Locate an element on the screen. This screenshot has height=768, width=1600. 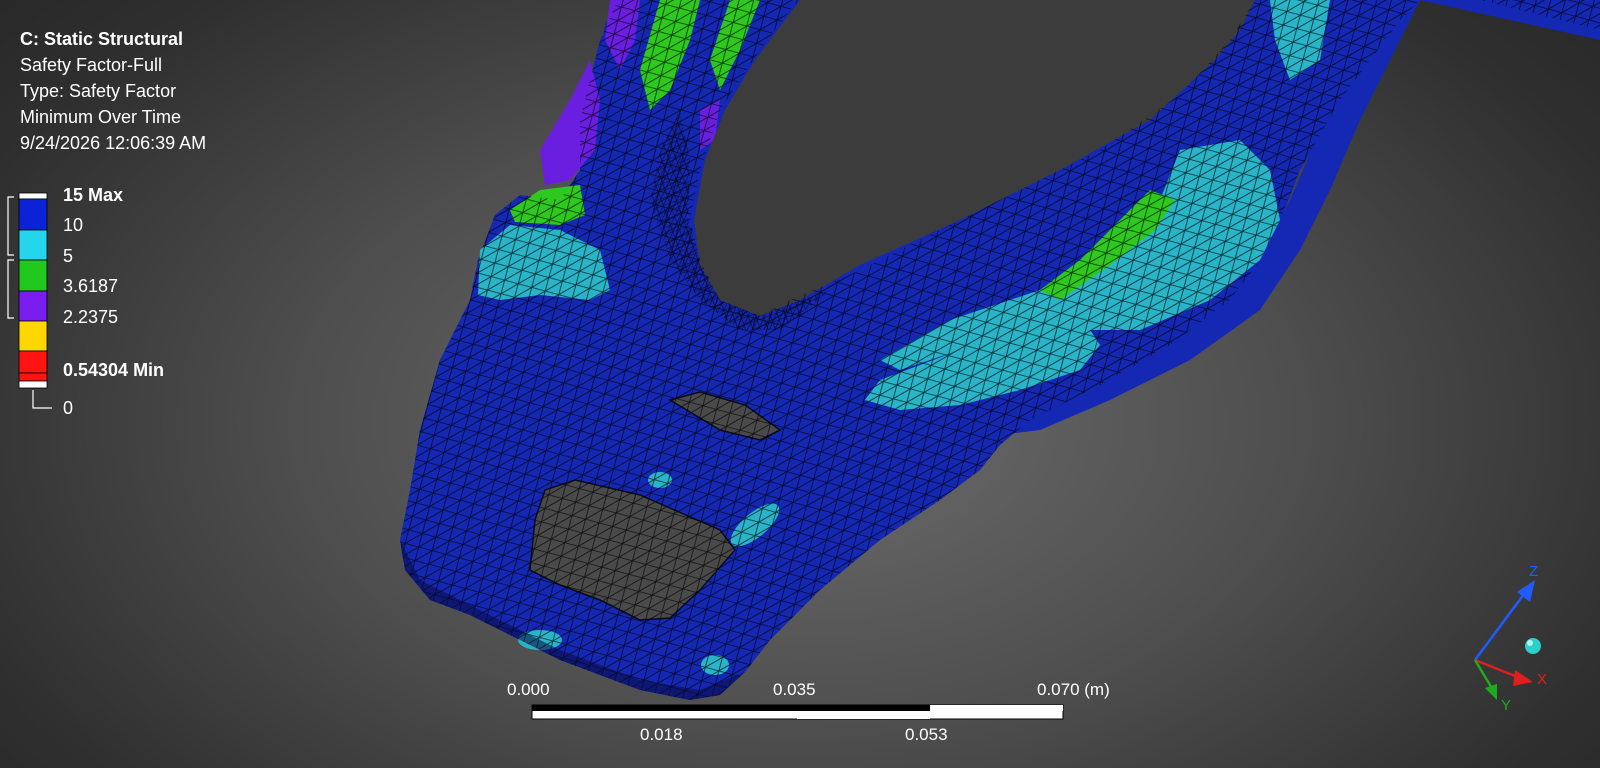
legend-swatch-purple is located at coordinates (33, 306).